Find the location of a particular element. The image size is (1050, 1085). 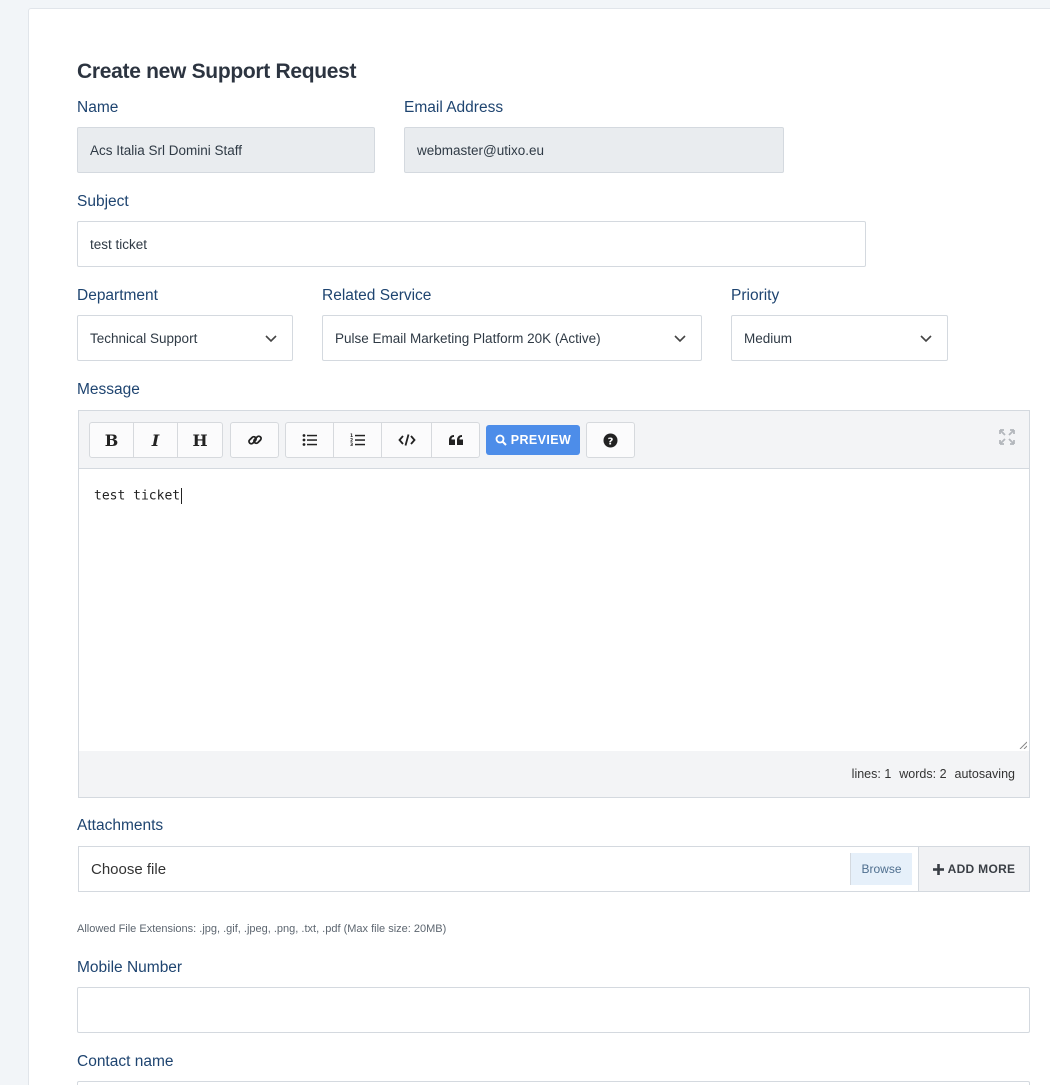

add-more-button: ADD MORE is located at coordinates (973, 869).